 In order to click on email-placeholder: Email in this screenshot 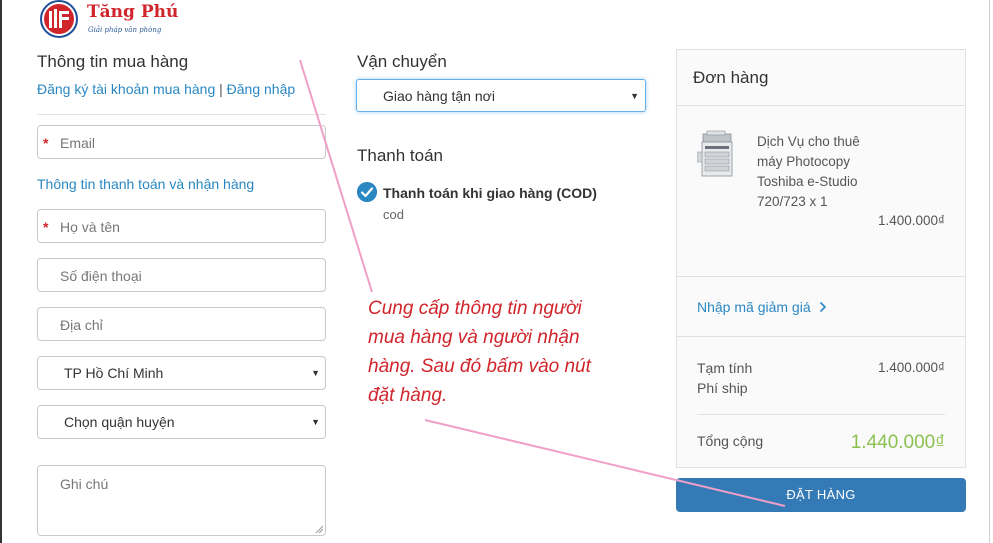, I will do `click(78, 143)`.